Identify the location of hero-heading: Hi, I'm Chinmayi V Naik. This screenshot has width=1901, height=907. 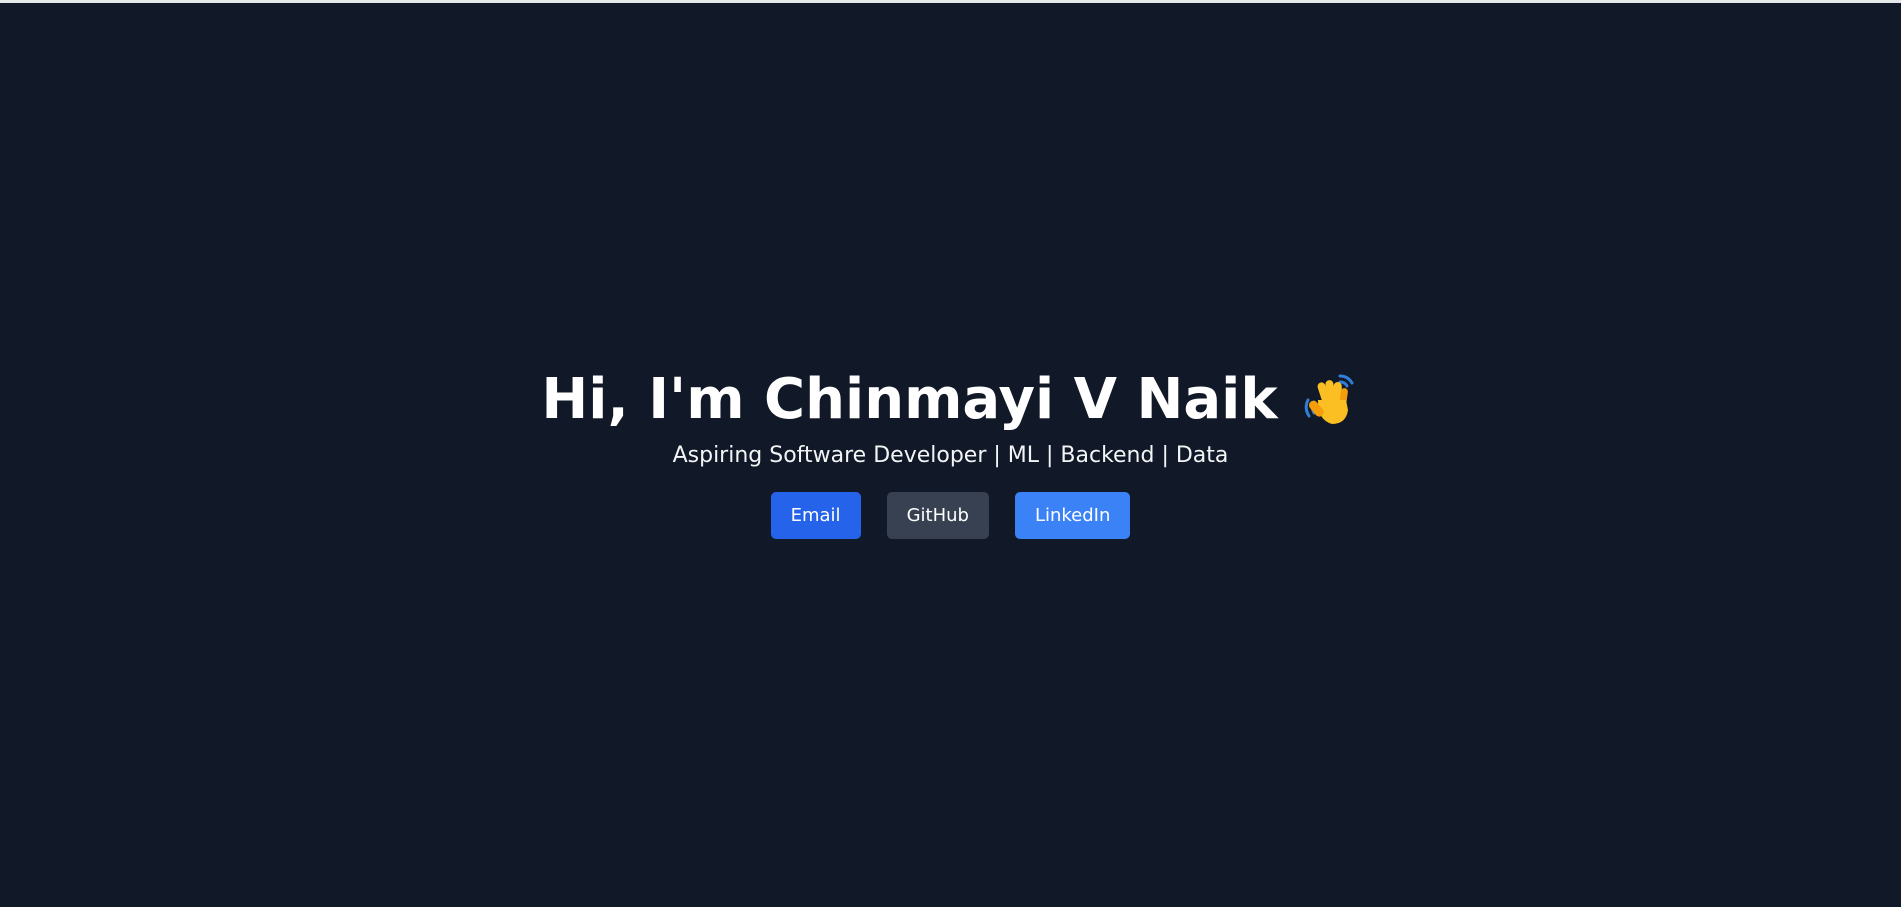
(950, 399).